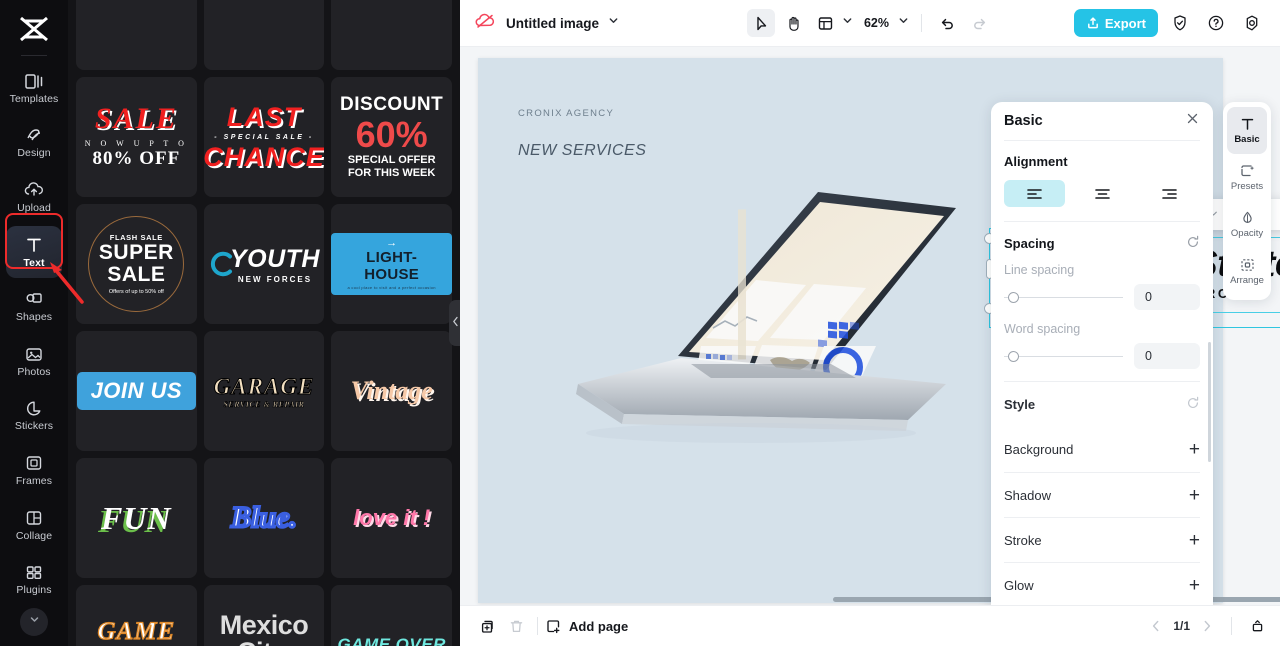 The height and width of the screenshot is (646, 1280). Describe the element at coordinates (979, 23) in the screenshot. I see `redo-button` at that location.